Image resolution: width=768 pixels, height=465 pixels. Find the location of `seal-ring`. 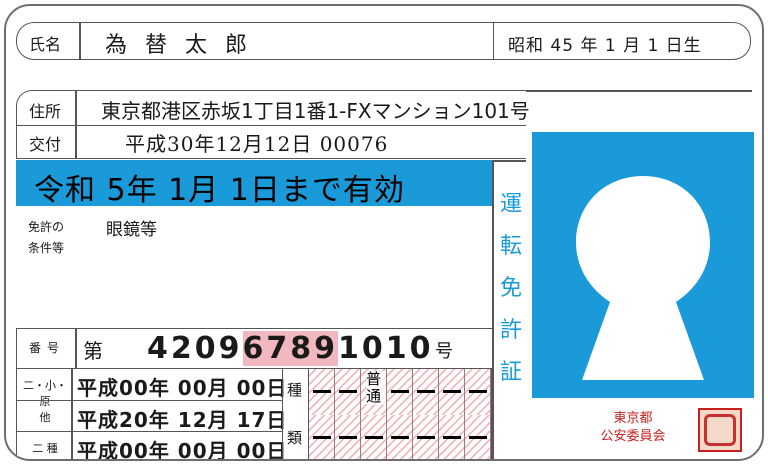

seal-ring is located at coordinates (720, 430).